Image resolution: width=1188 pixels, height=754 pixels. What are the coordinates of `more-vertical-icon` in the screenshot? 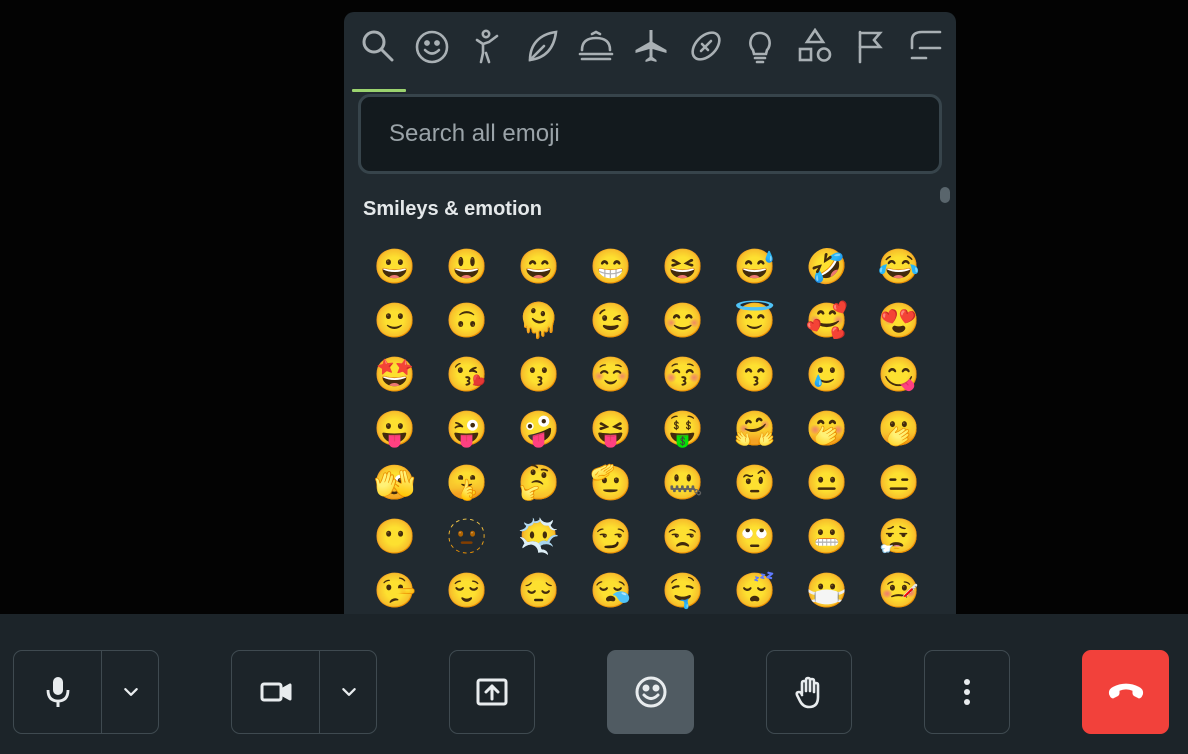 It's located at (967, 692).